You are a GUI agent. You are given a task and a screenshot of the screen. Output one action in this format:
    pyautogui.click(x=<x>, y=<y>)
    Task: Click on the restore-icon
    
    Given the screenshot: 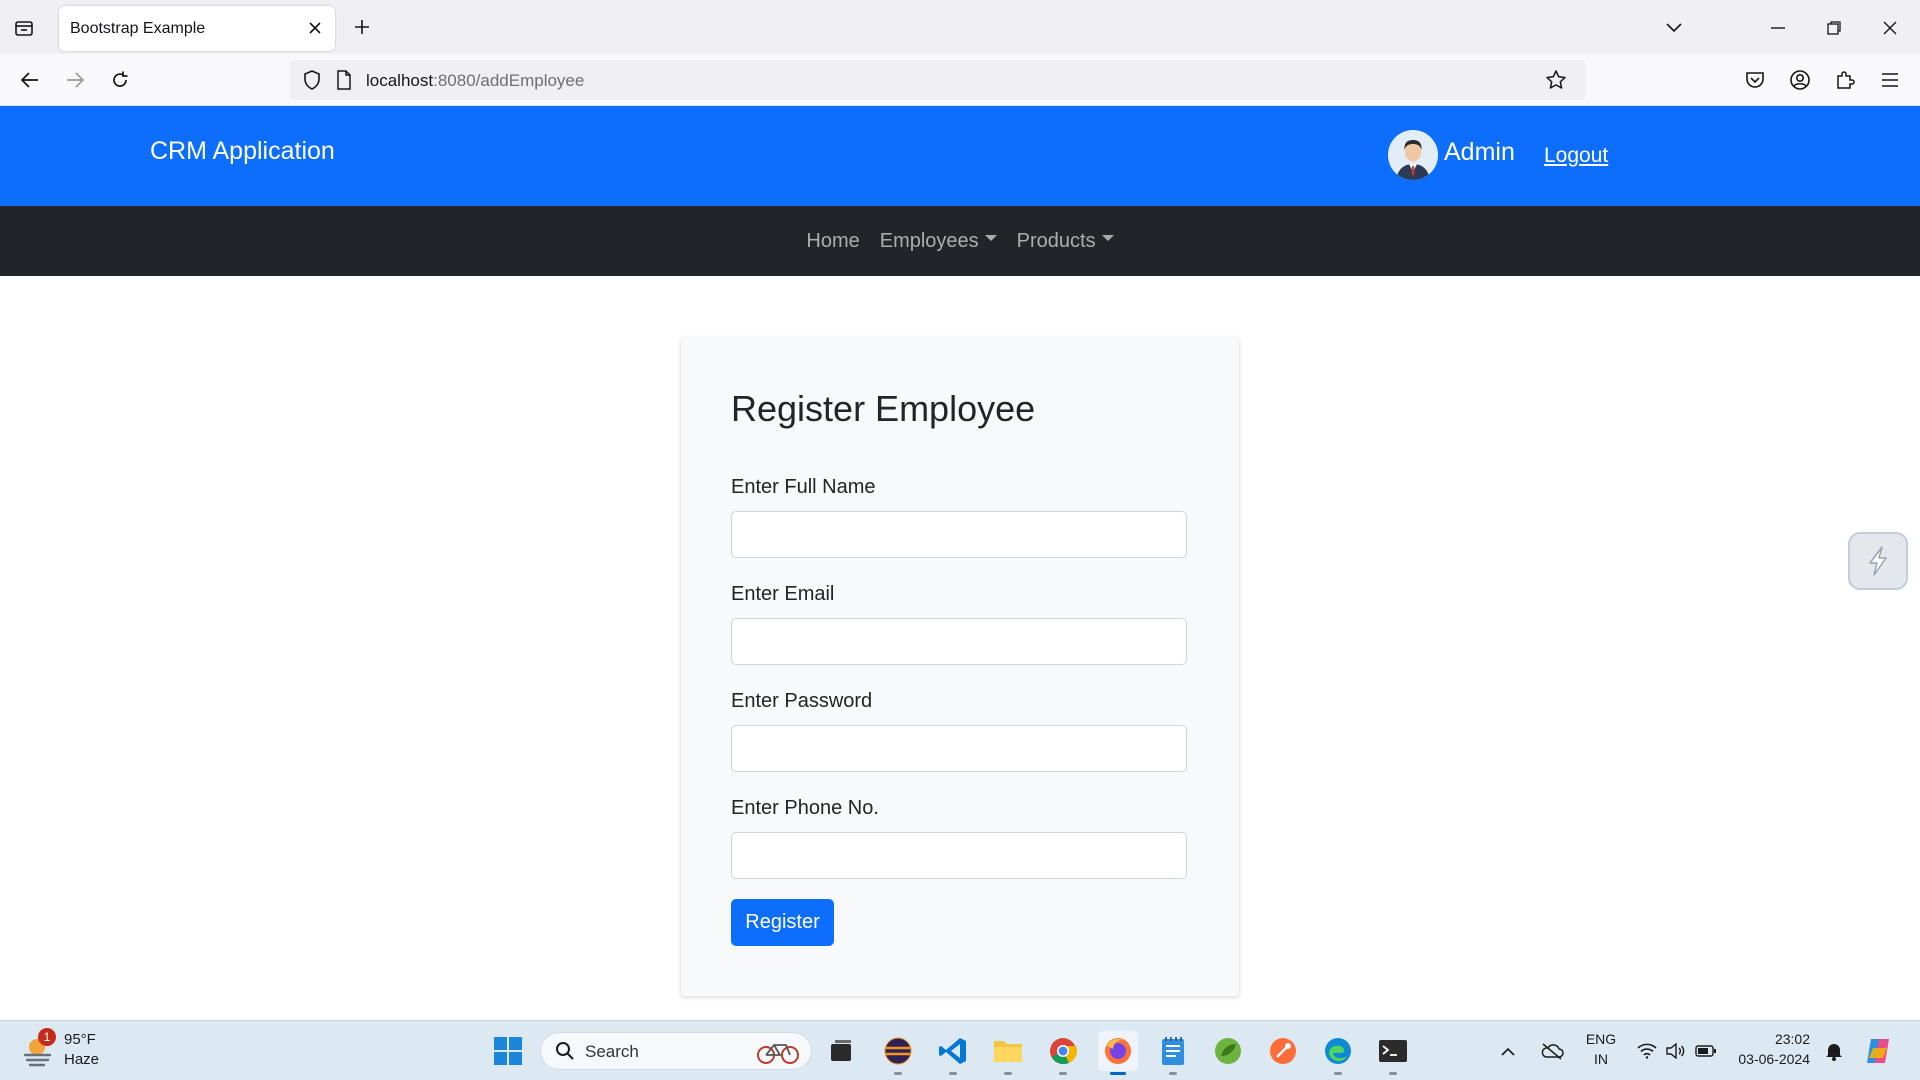 What is the action you would take?
    pyautogui.click(x=1834, y=28)
    